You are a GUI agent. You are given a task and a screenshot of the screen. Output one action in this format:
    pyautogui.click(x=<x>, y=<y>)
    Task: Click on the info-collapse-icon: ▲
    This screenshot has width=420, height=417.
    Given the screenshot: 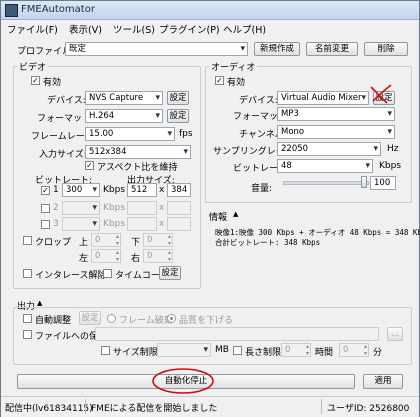 What is the action you would take?
    pyautogui.click(x=235, y=214)
    